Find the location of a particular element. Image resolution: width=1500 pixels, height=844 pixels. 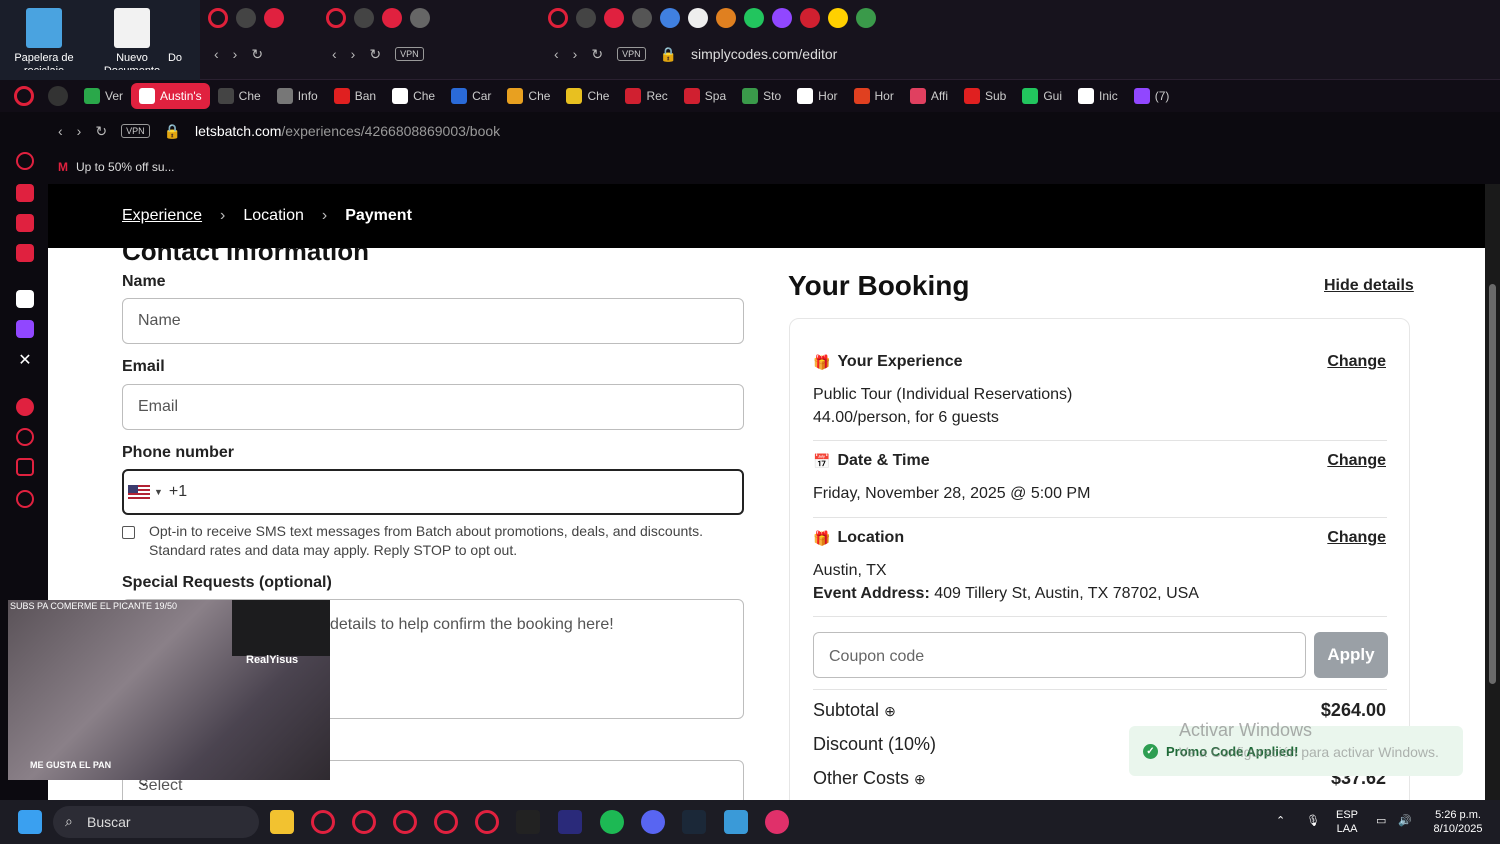

hide-details-link: Hide details is located at coordinates (1369, 286).